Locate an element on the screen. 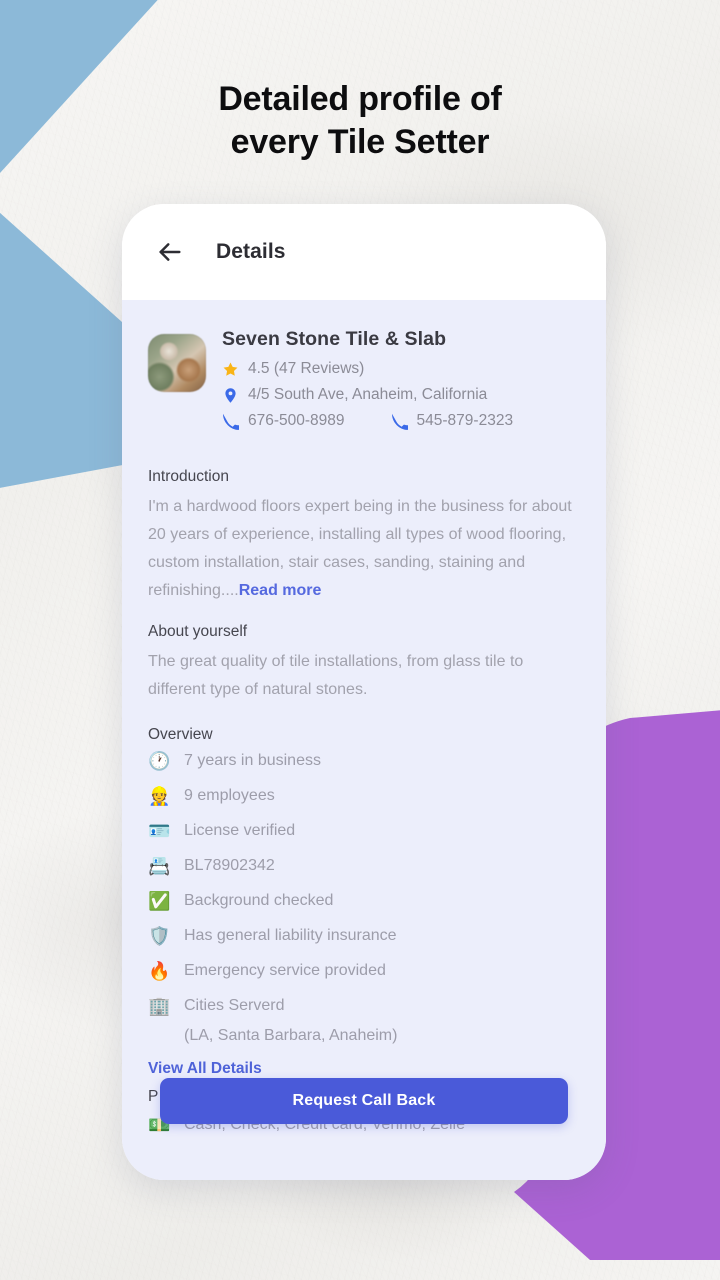 The height and width of the screenshot is (1280, 720). overview-title: Overview is located at coordinates (180, 734).